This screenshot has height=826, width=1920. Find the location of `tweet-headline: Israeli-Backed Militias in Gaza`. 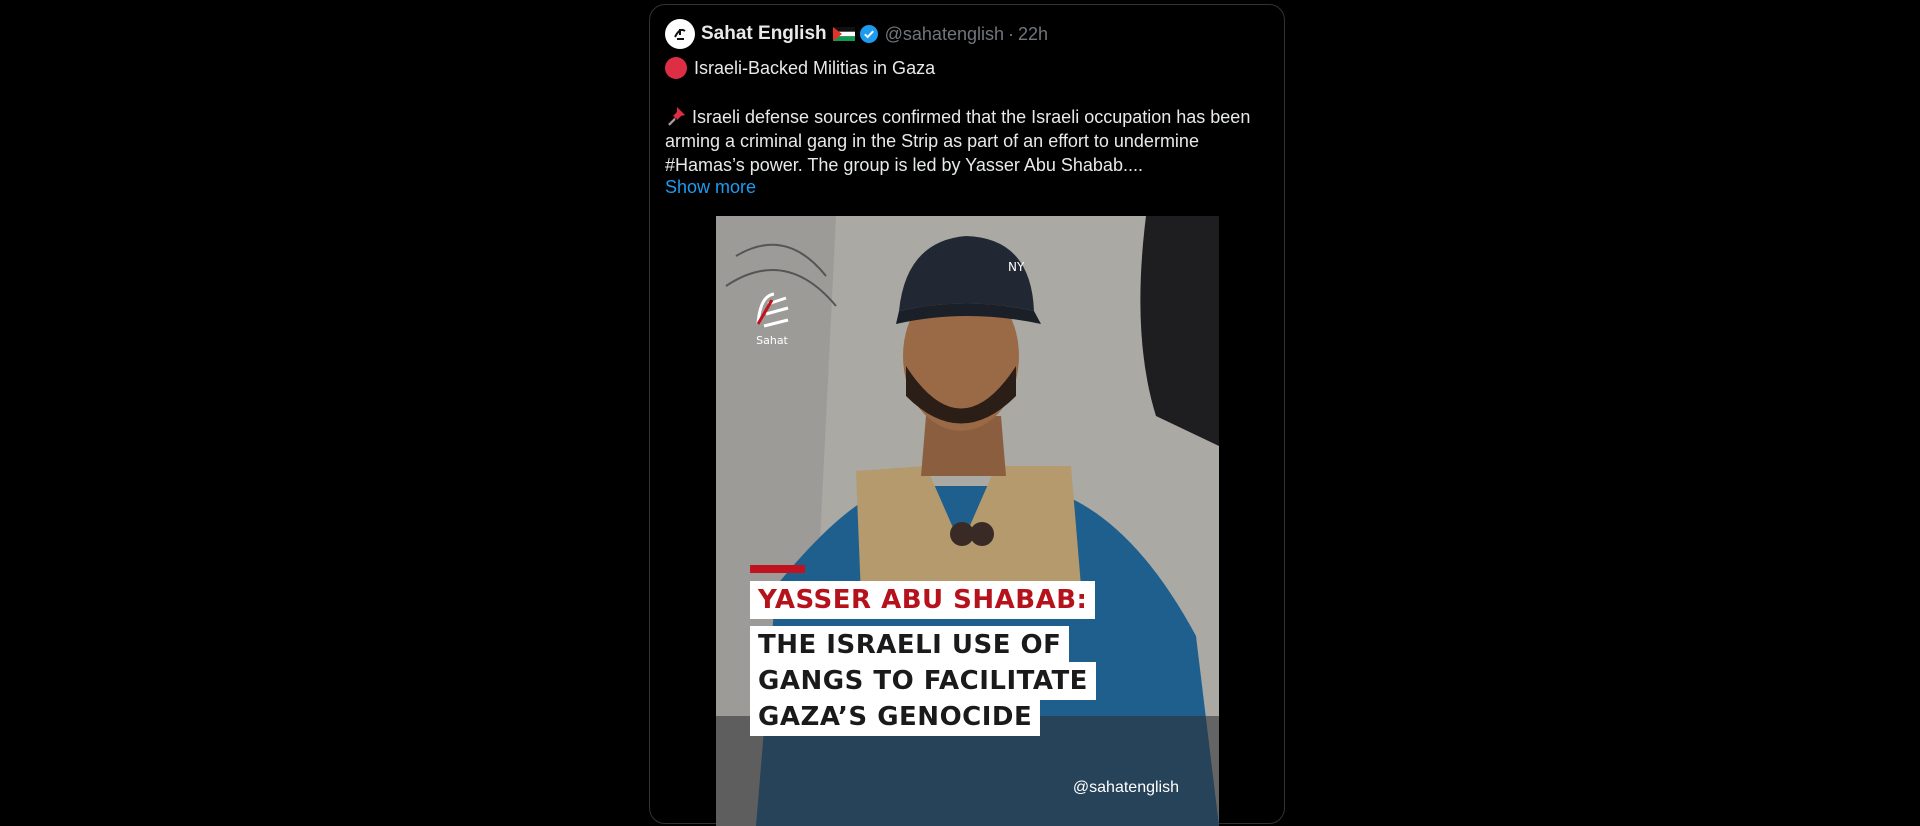

tweet-headline: Israeli-Backed Militias in Gaza is located at coordinates (800, 68).